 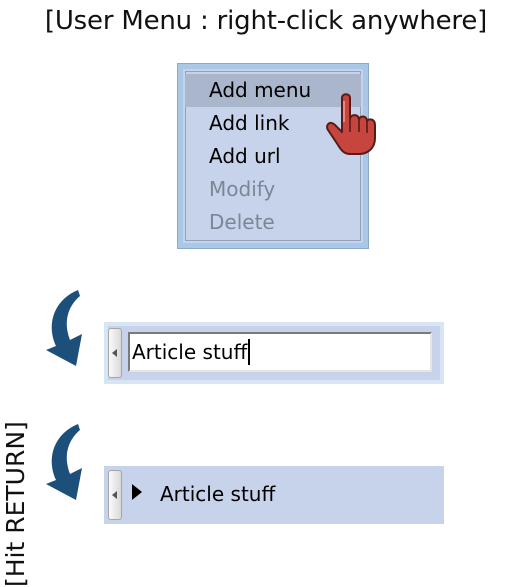 I want to click on expand-triangle-icon, so click(x=137, y=492).